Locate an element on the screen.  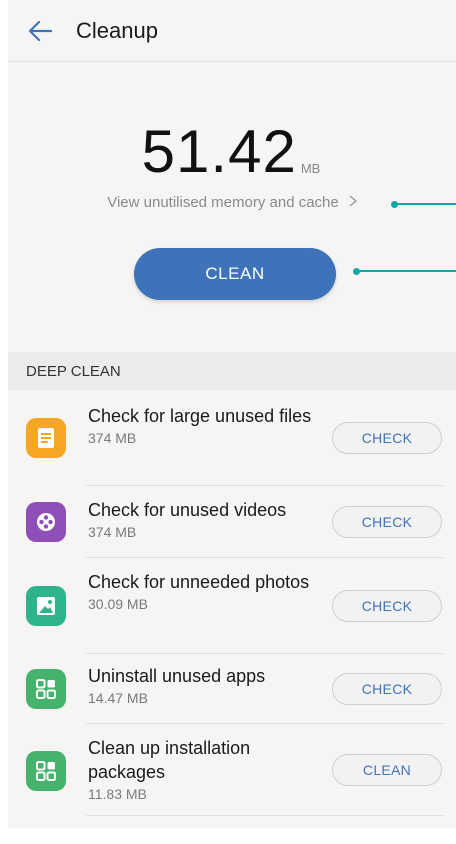
image-icon is located at coordinates (46, 606).